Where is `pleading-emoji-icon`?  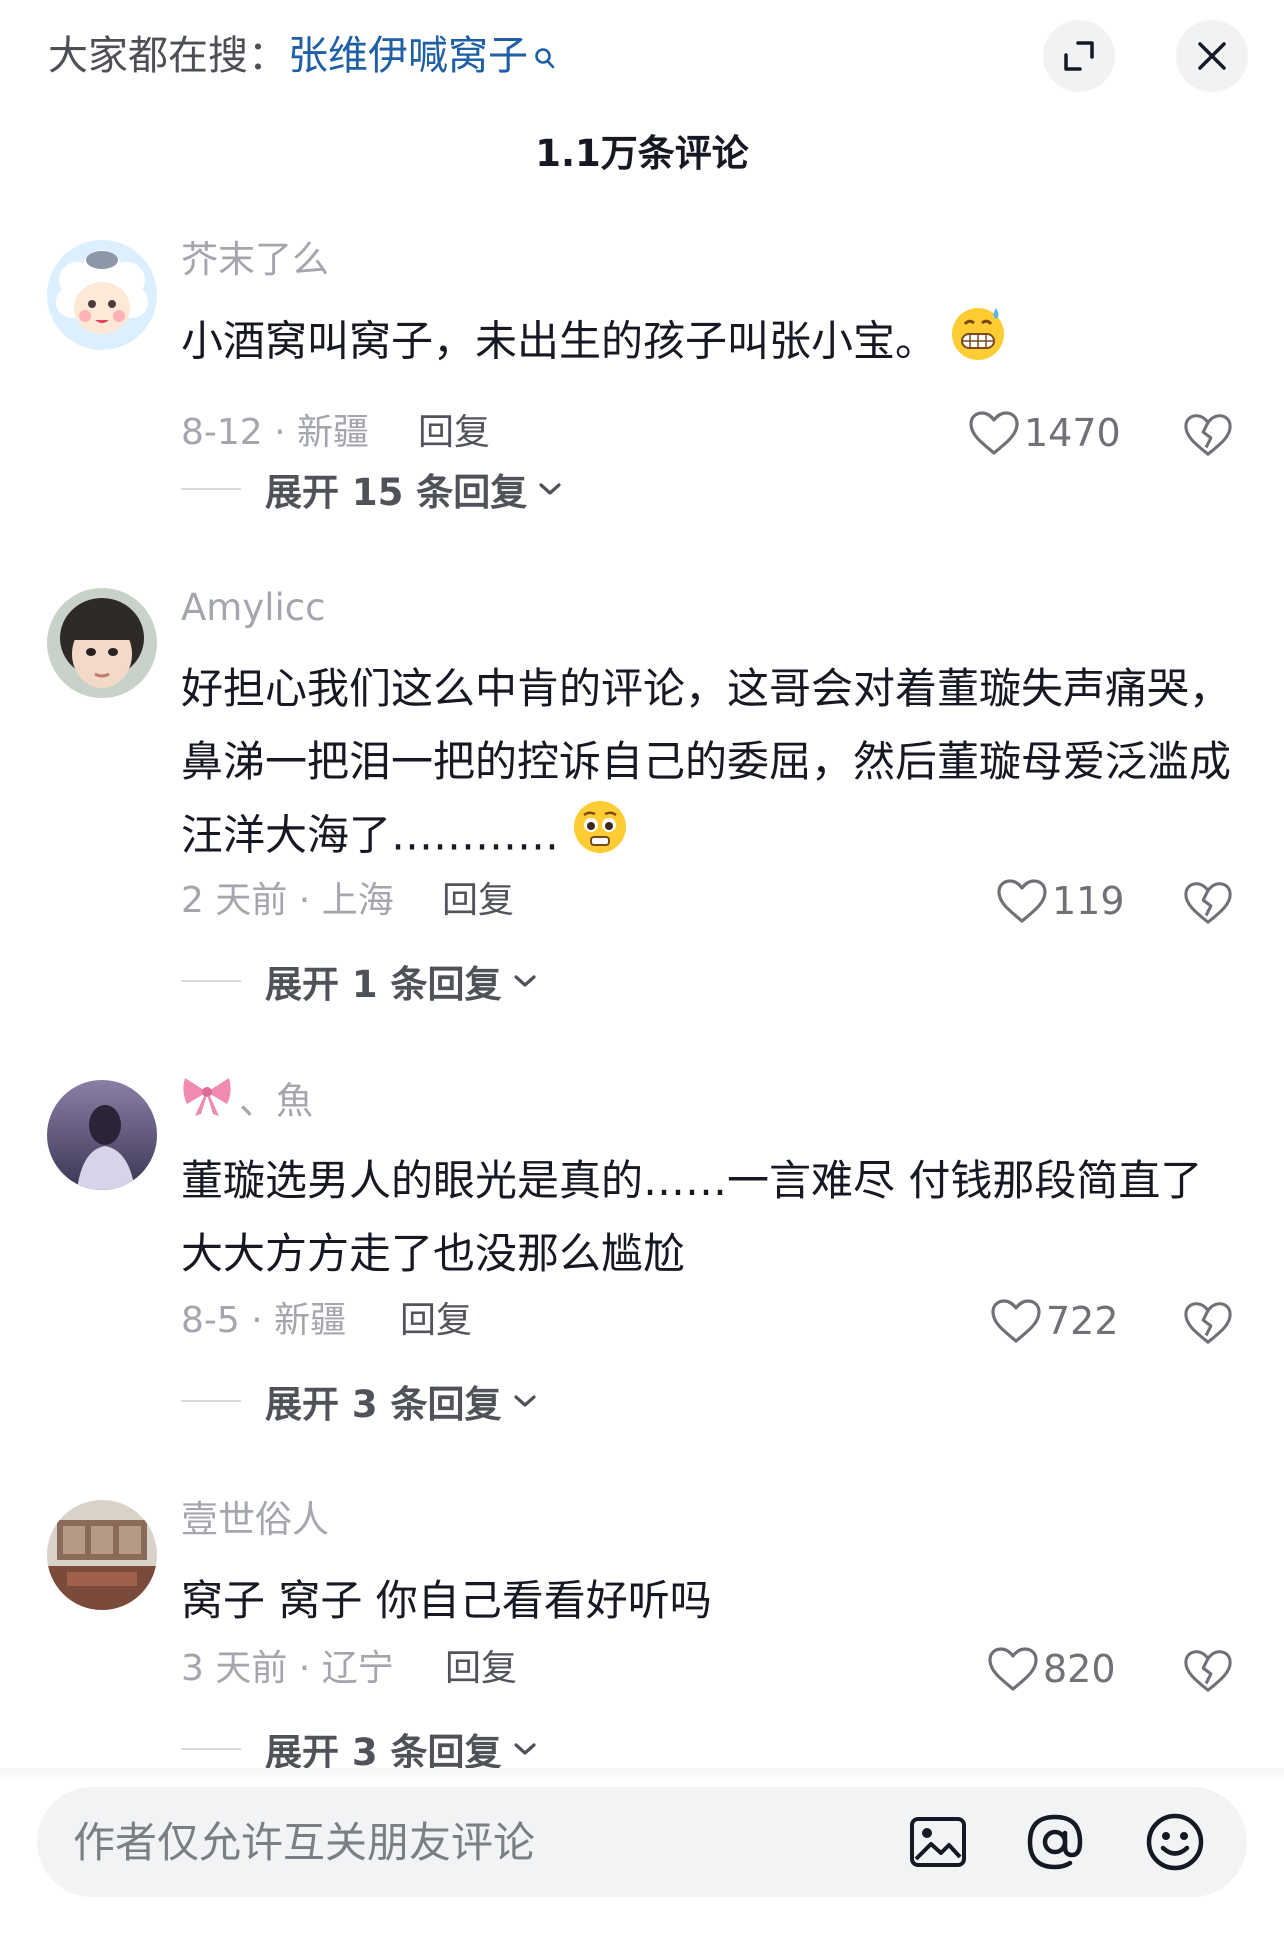
pleading-emoji-icon is located at coordinates (600, 838).